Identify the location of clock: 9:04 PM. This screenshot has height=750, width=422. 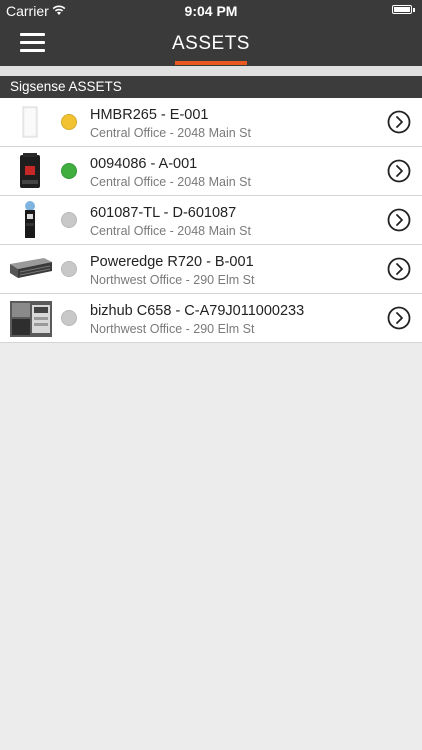
(211, 11).